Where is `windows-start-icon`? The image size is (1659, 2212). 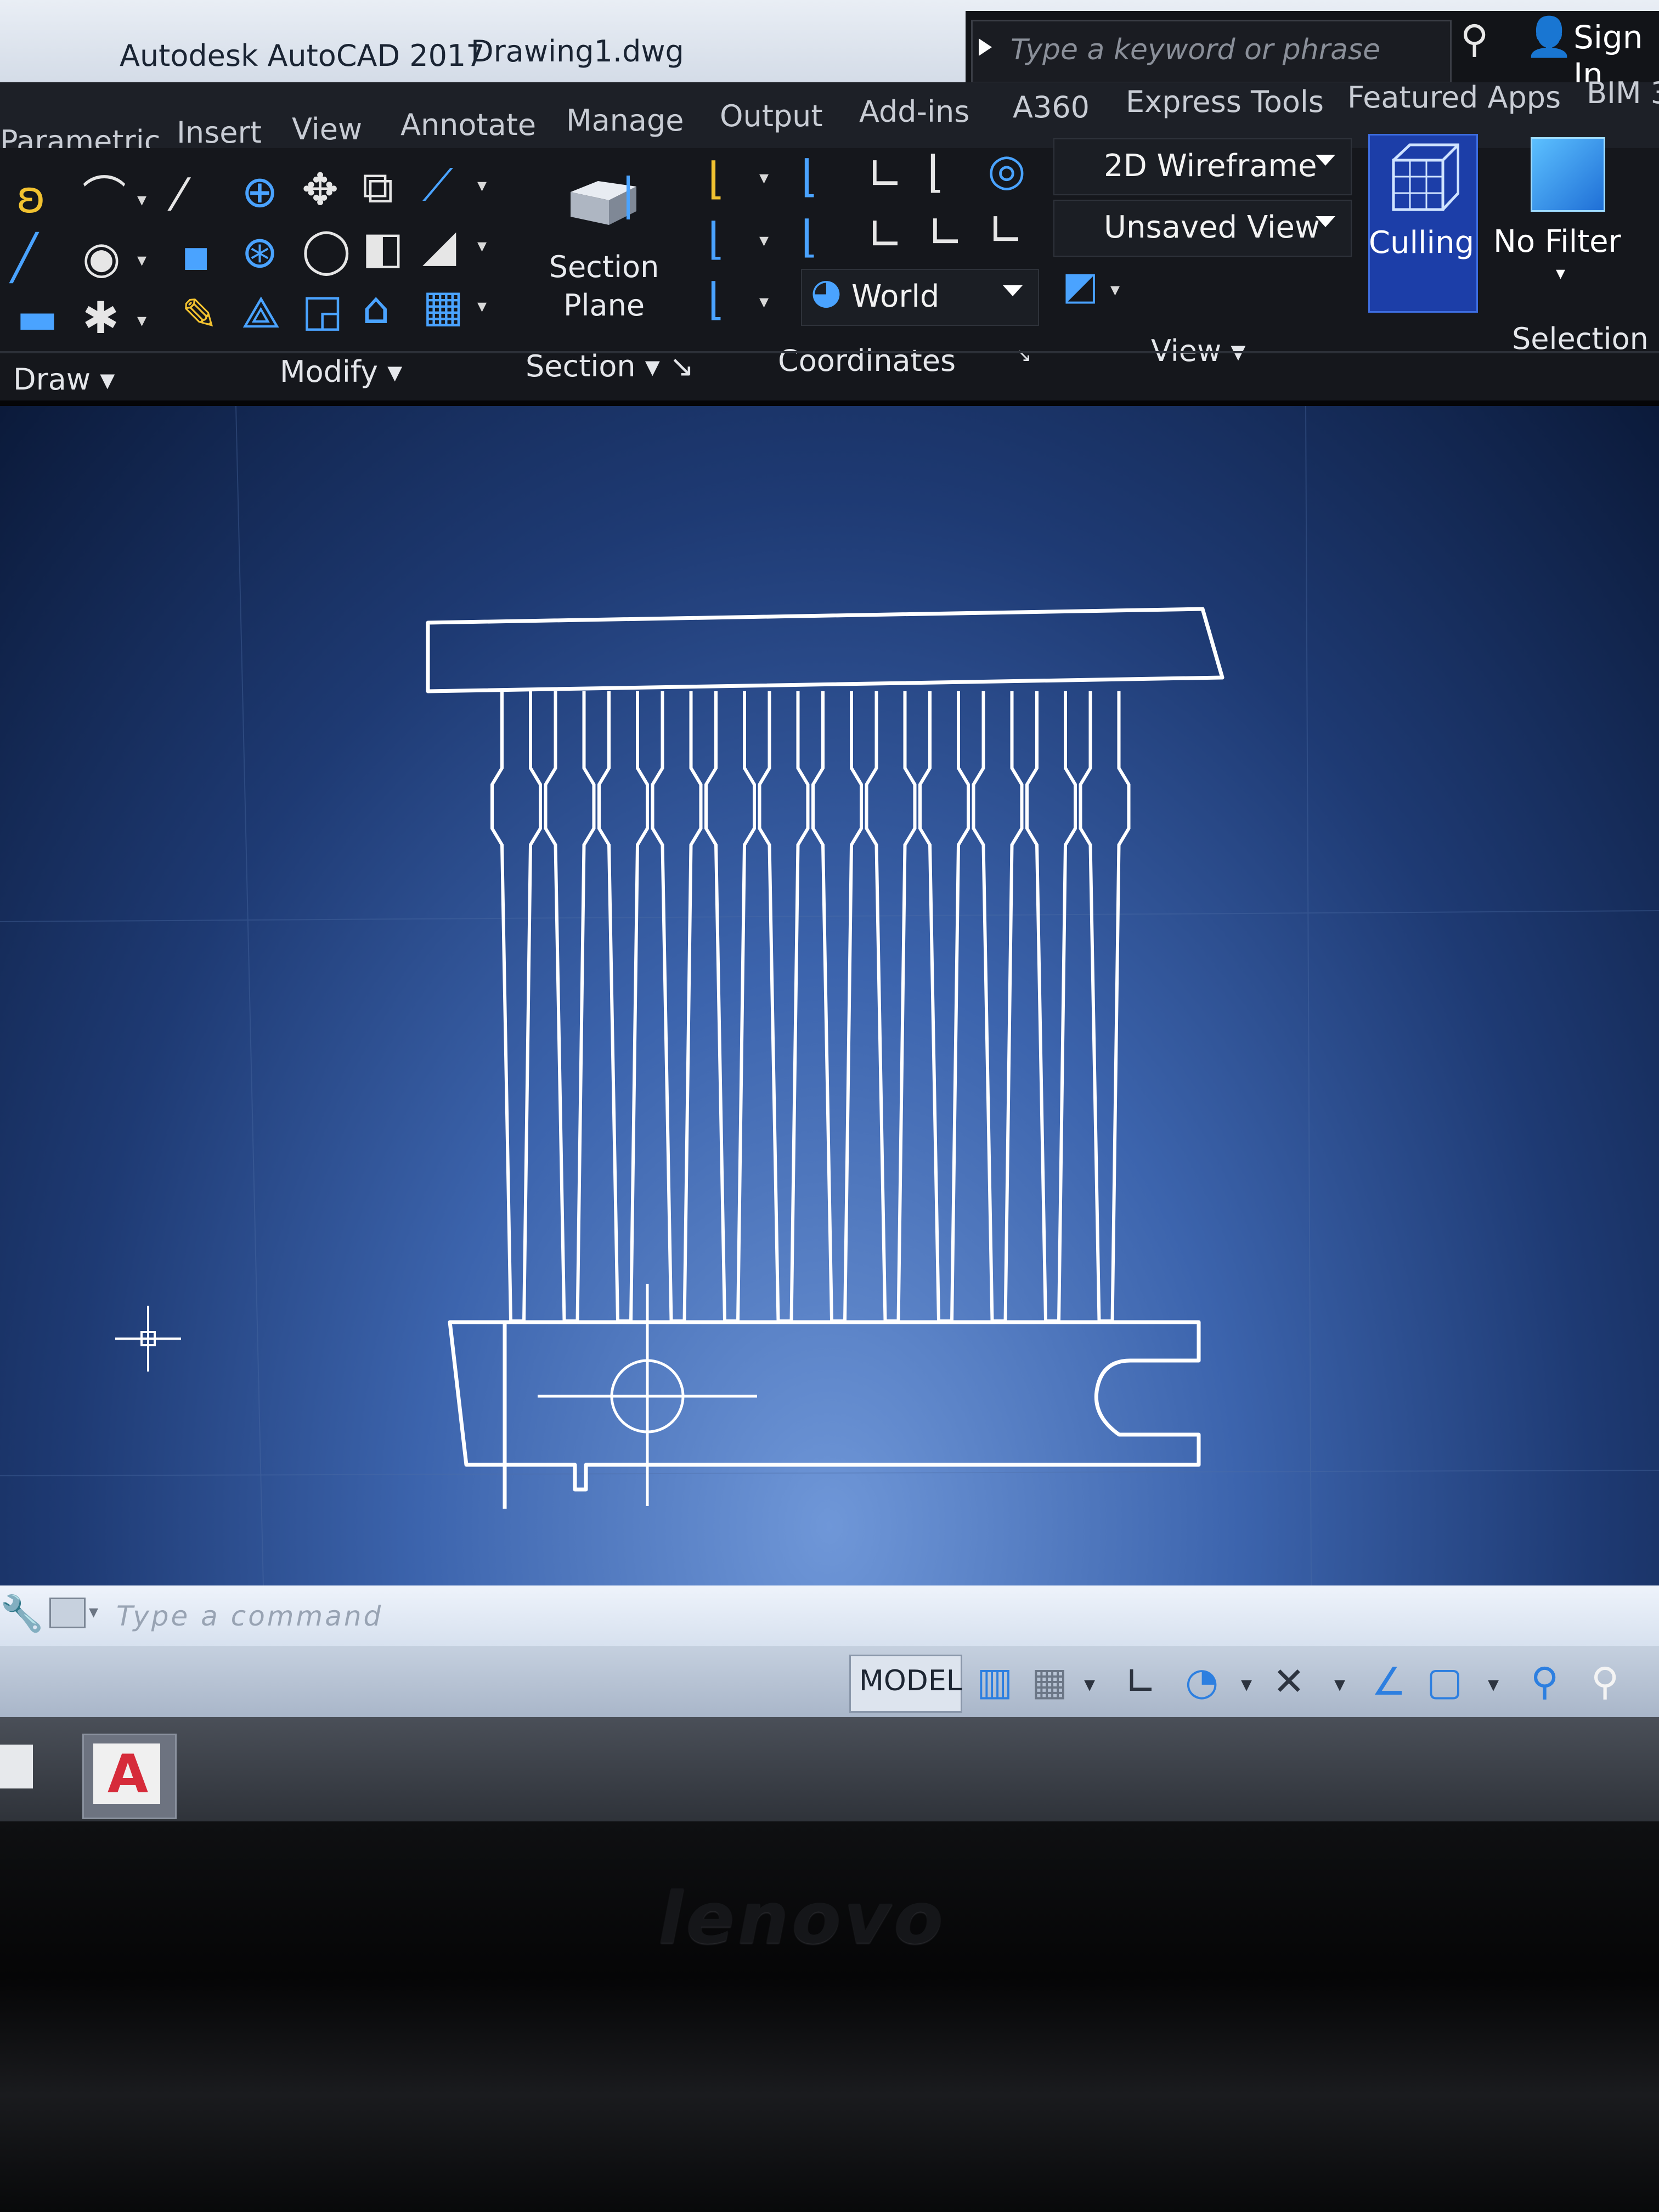 windows-start-icon is located at coordinates (16, 1767).